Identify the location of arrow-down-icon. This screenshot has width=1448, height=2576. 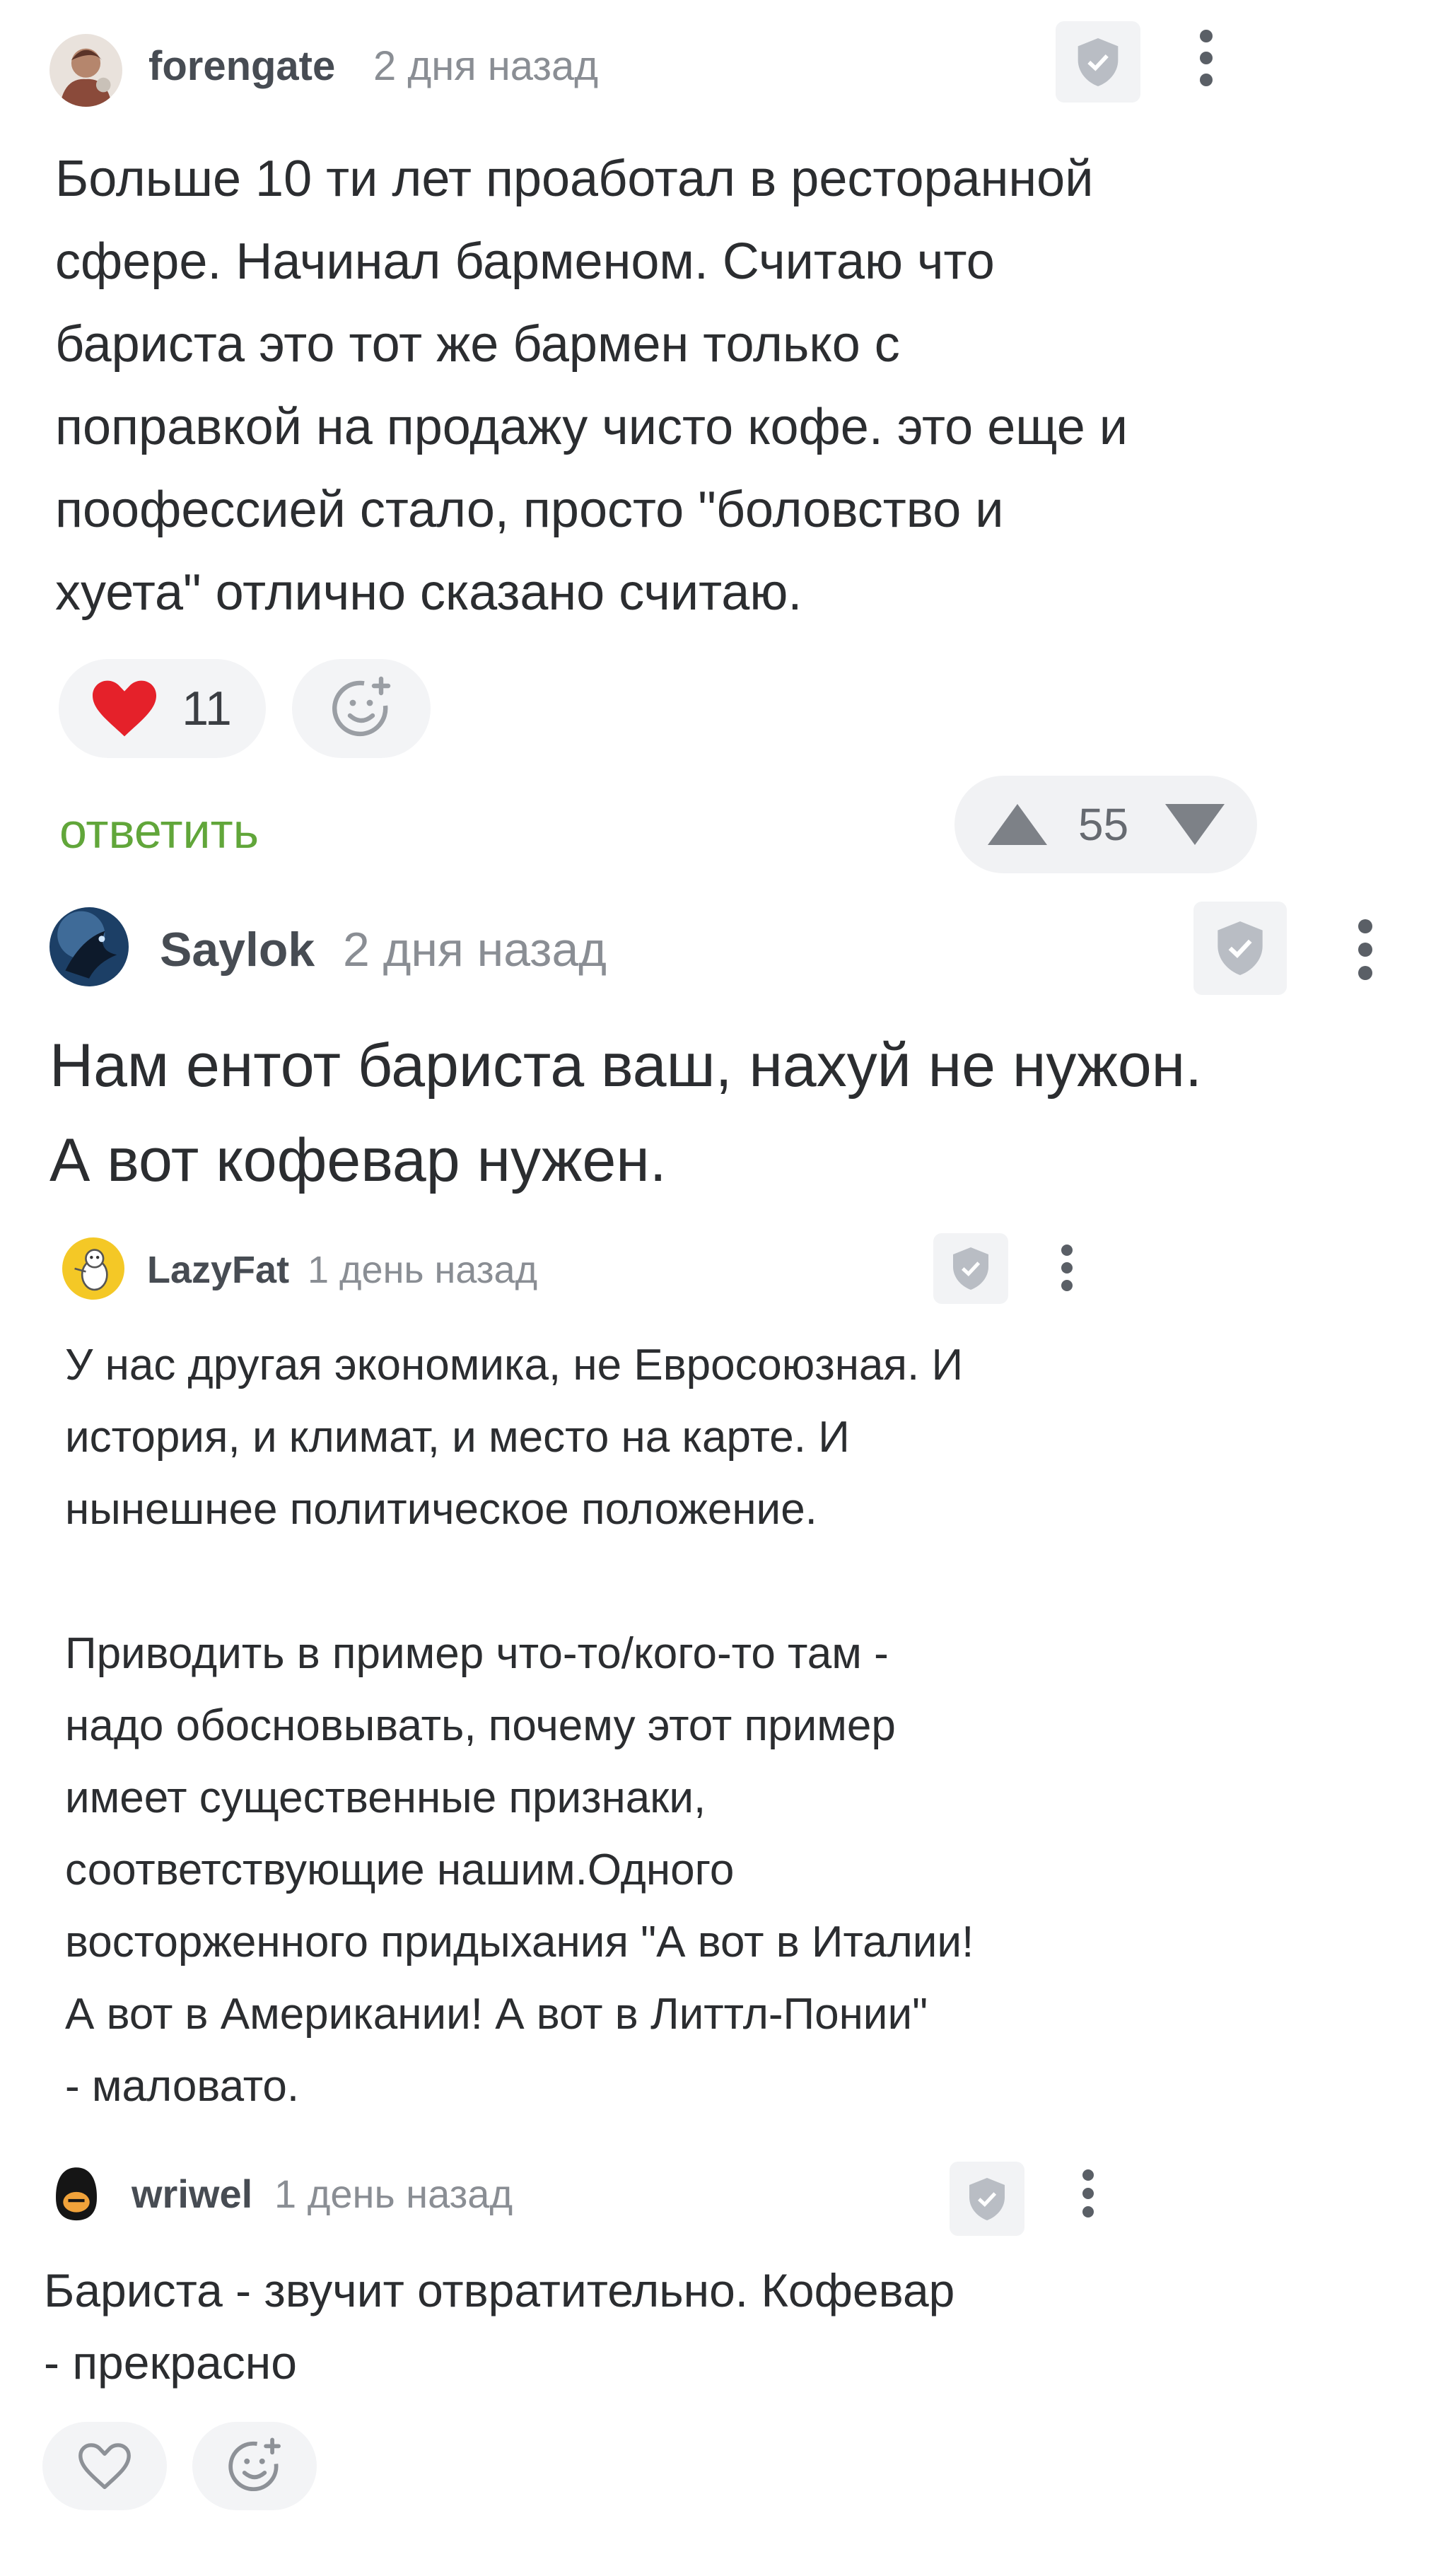
(1195, 824).